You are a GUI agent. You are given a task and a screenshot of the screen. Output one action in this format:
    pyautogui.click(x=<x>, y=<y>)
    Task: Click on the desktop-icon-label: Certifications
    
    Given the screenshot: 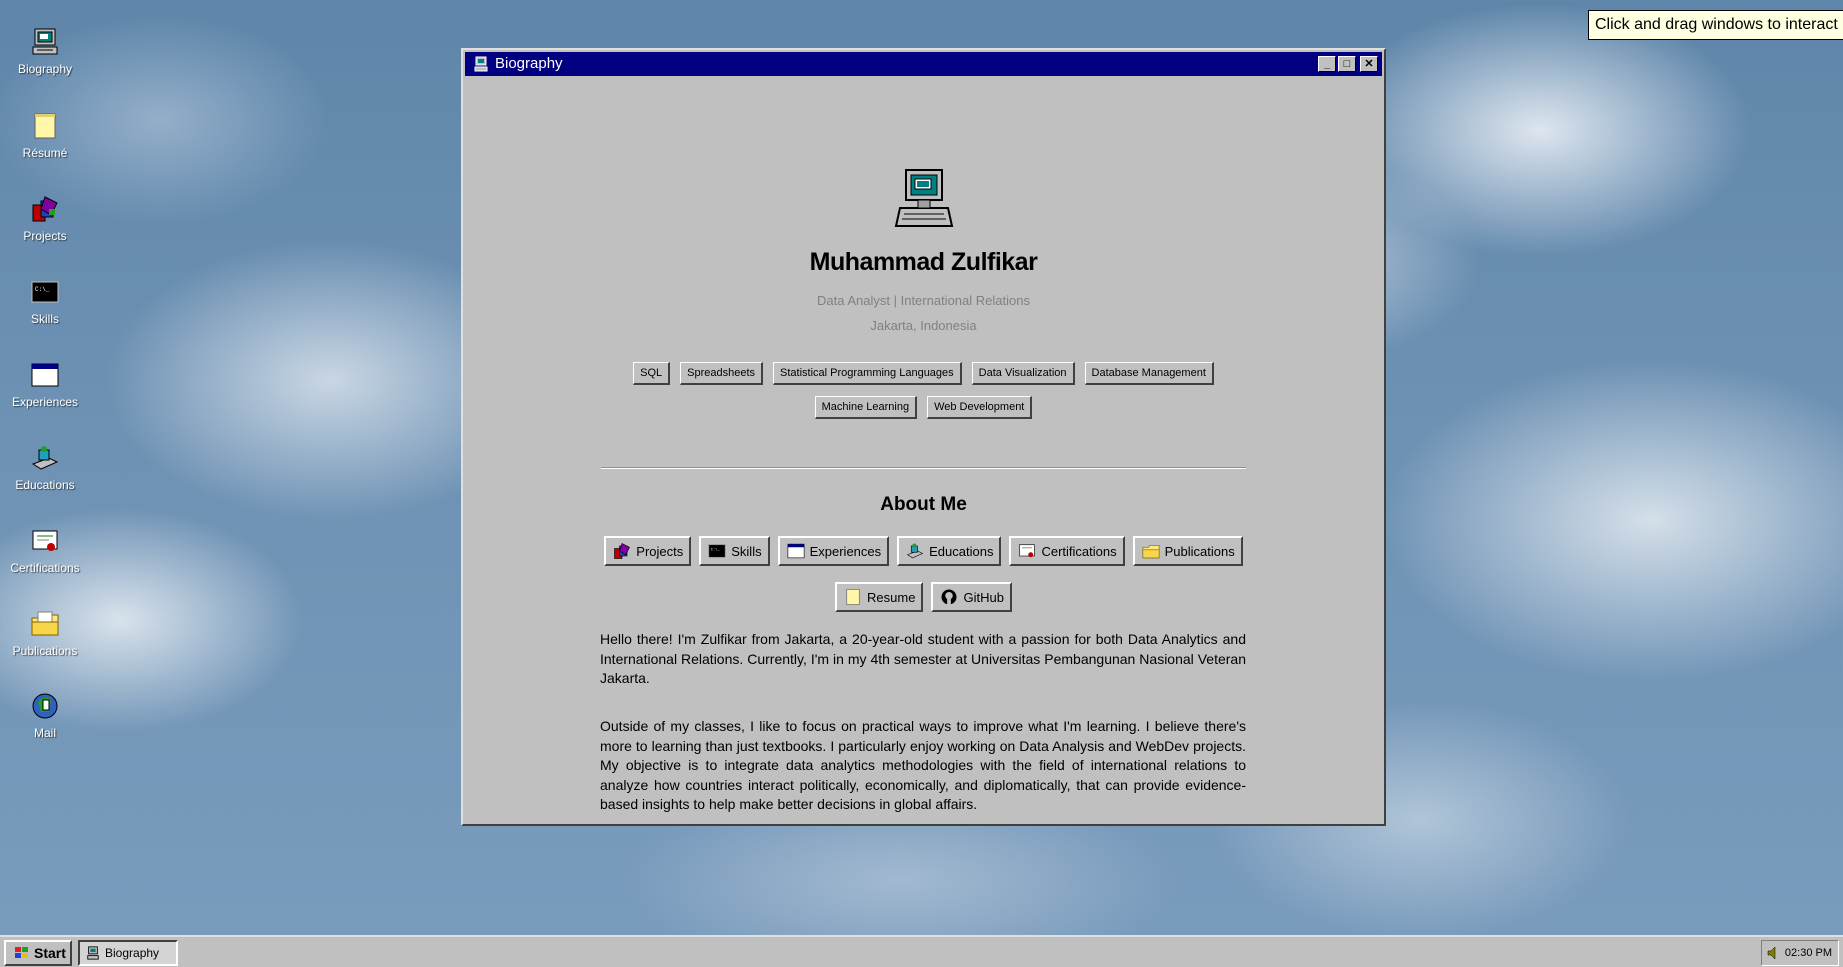 What is the action you would take?
    pyautogui.click(x=45, y=568)
    